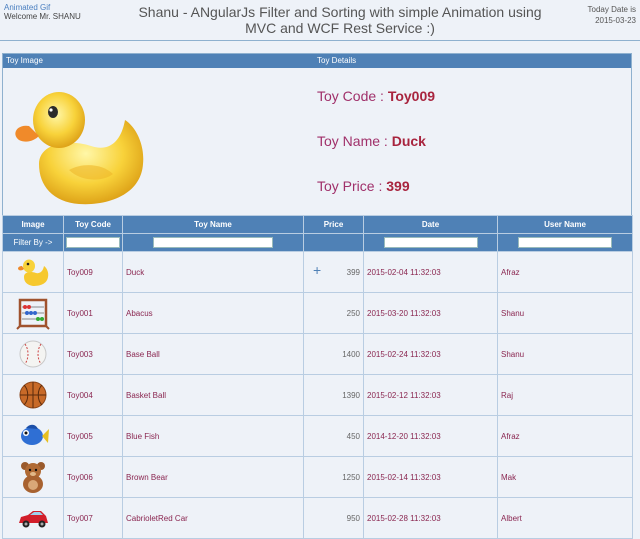  I want to click on row-date: 2015-02-14 11:32:03, so click(430, 477).